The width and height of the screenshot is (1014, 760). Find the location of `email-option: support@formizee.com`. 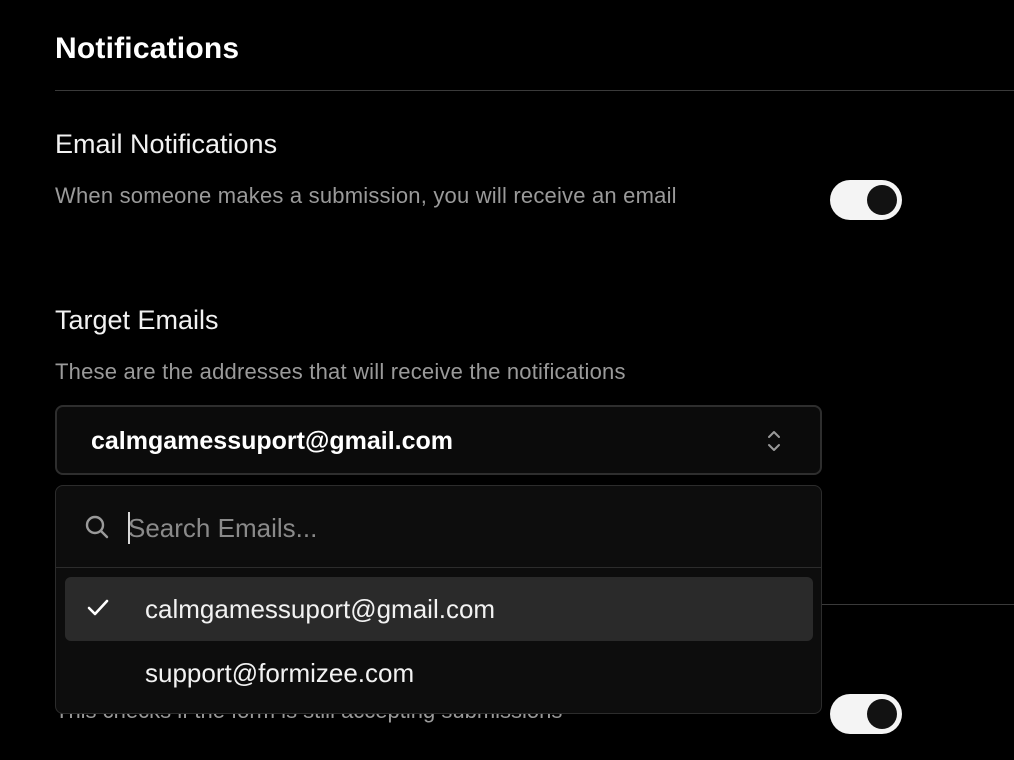

email-option: support@formizee.com is located at coordinates (439, 673).